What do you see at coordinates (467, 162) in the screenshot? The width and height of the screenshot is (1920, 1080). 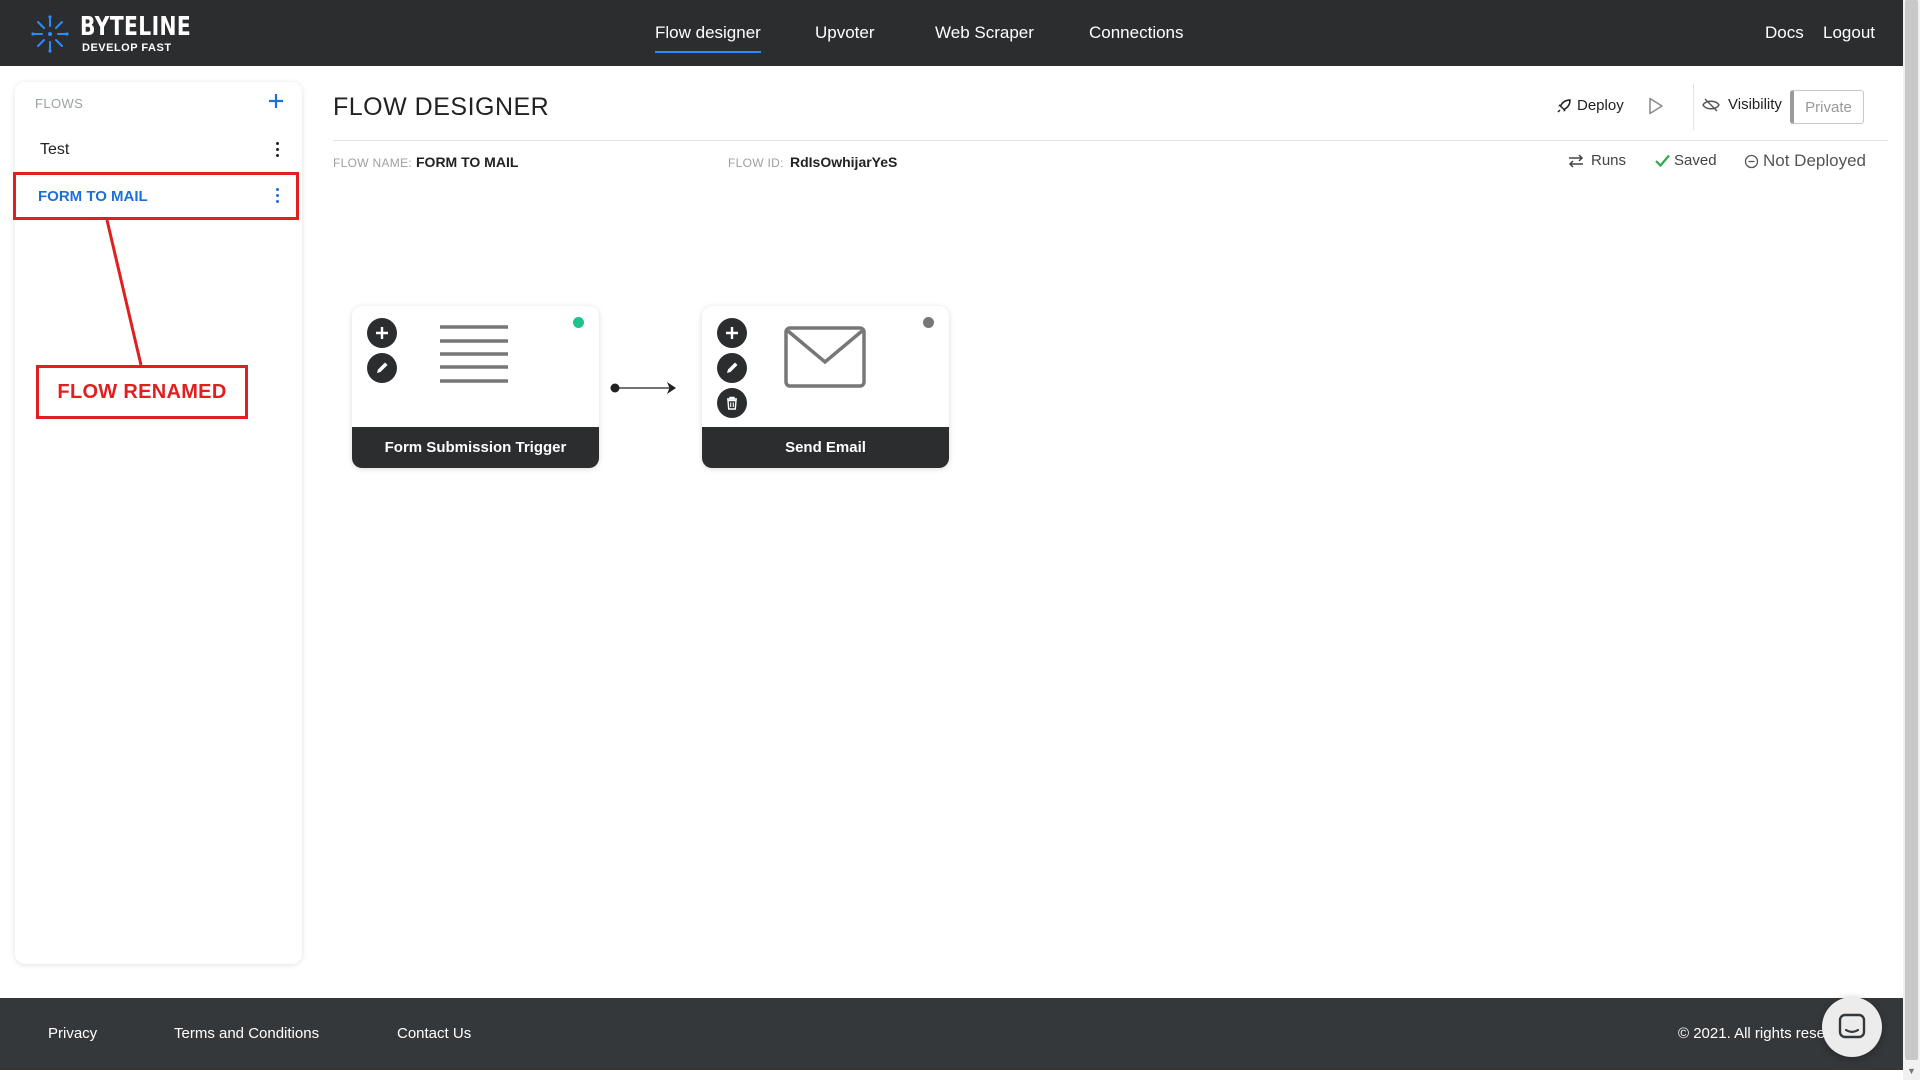 I see `flow-name-value: FORM TO MAIL` at bounding box center [467, 162].